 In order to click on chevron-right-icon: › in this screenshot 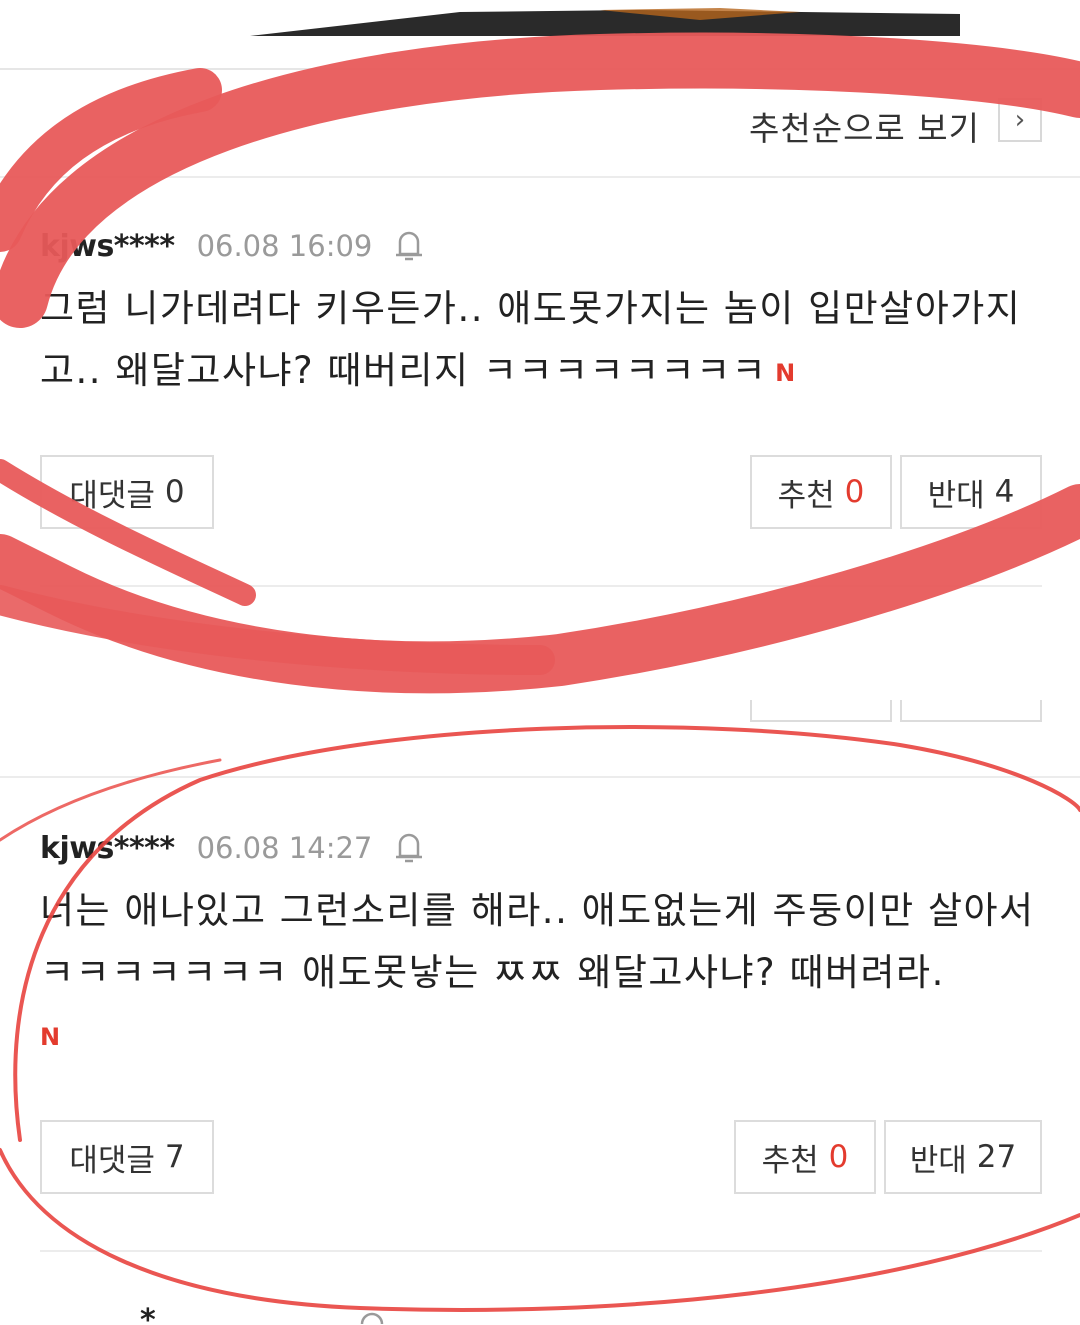, I will do `click(1020, 120)`.